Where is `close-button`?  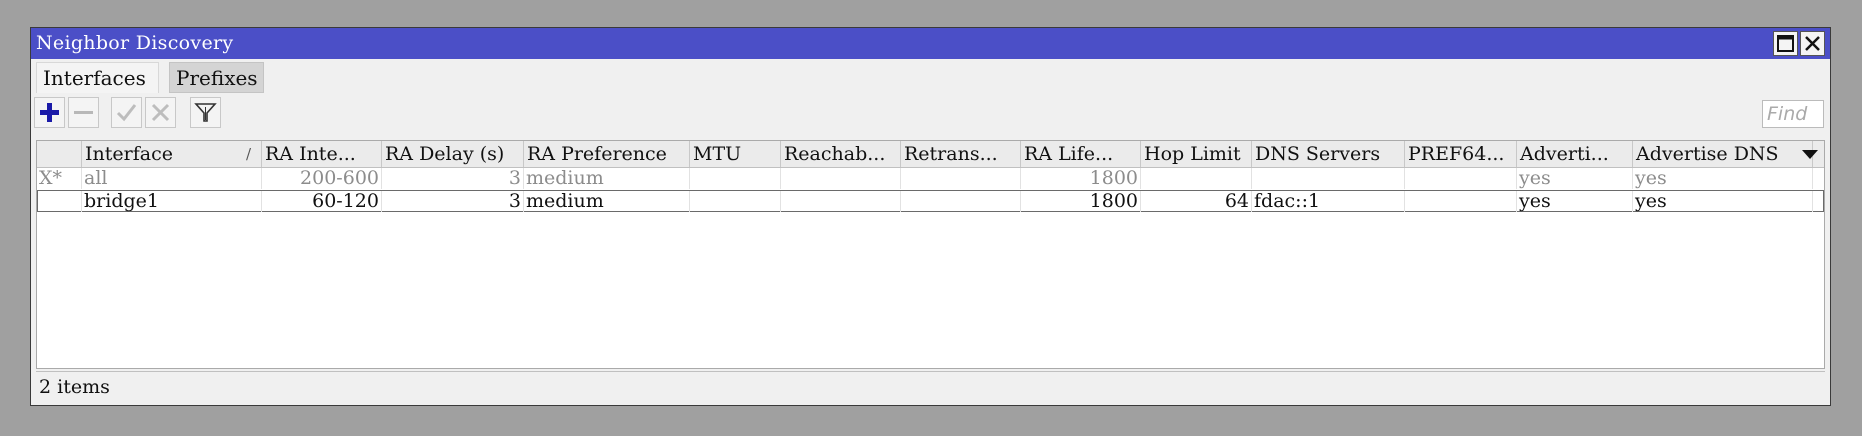
close-button is located at coordinates (1812, 43).